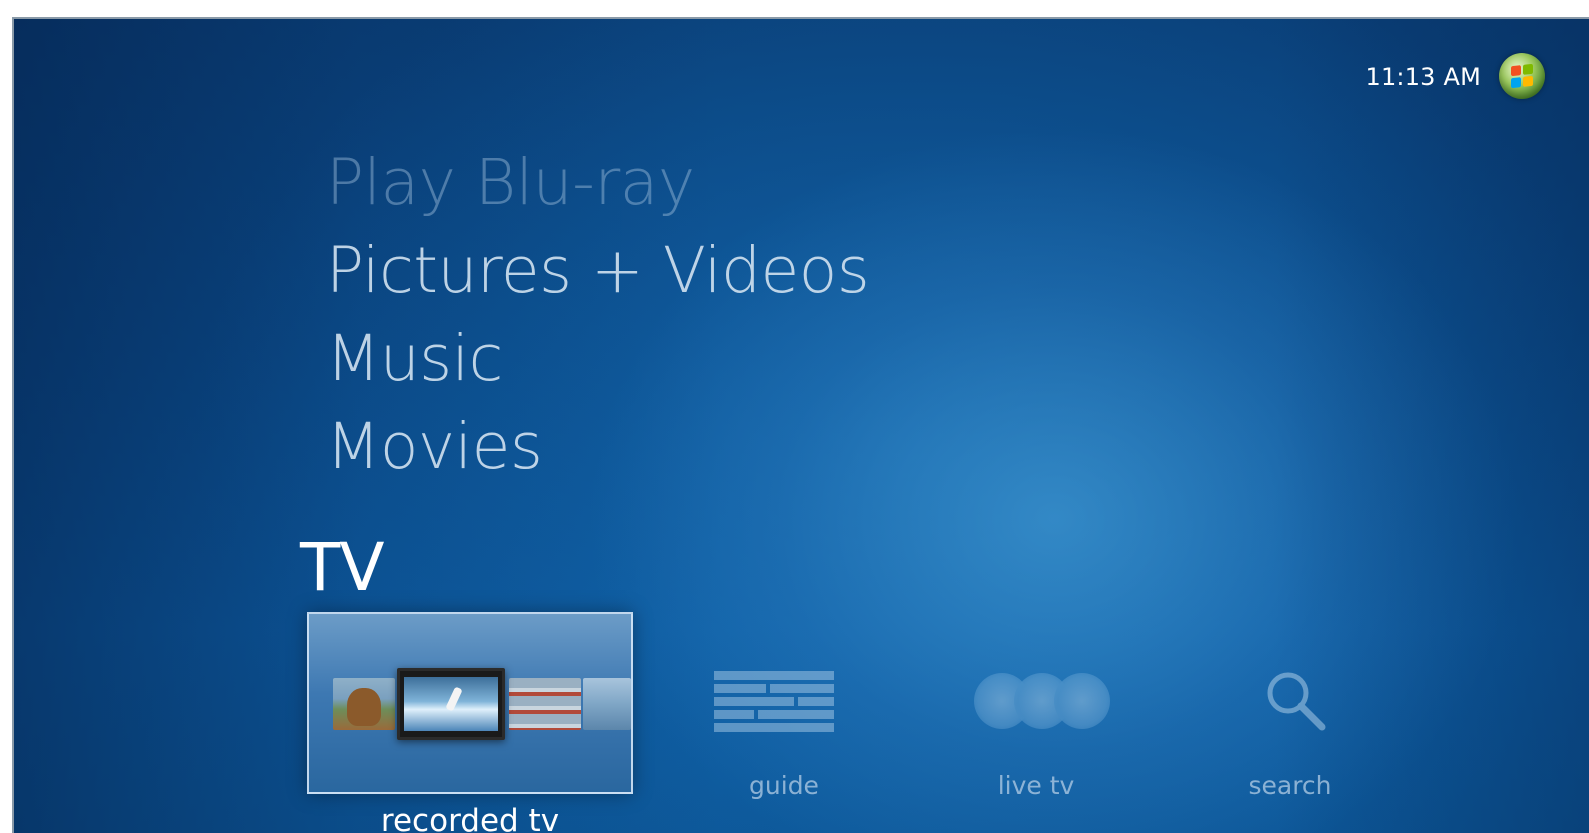  I want to click on menu-item-music: Music, so click(597, 359).